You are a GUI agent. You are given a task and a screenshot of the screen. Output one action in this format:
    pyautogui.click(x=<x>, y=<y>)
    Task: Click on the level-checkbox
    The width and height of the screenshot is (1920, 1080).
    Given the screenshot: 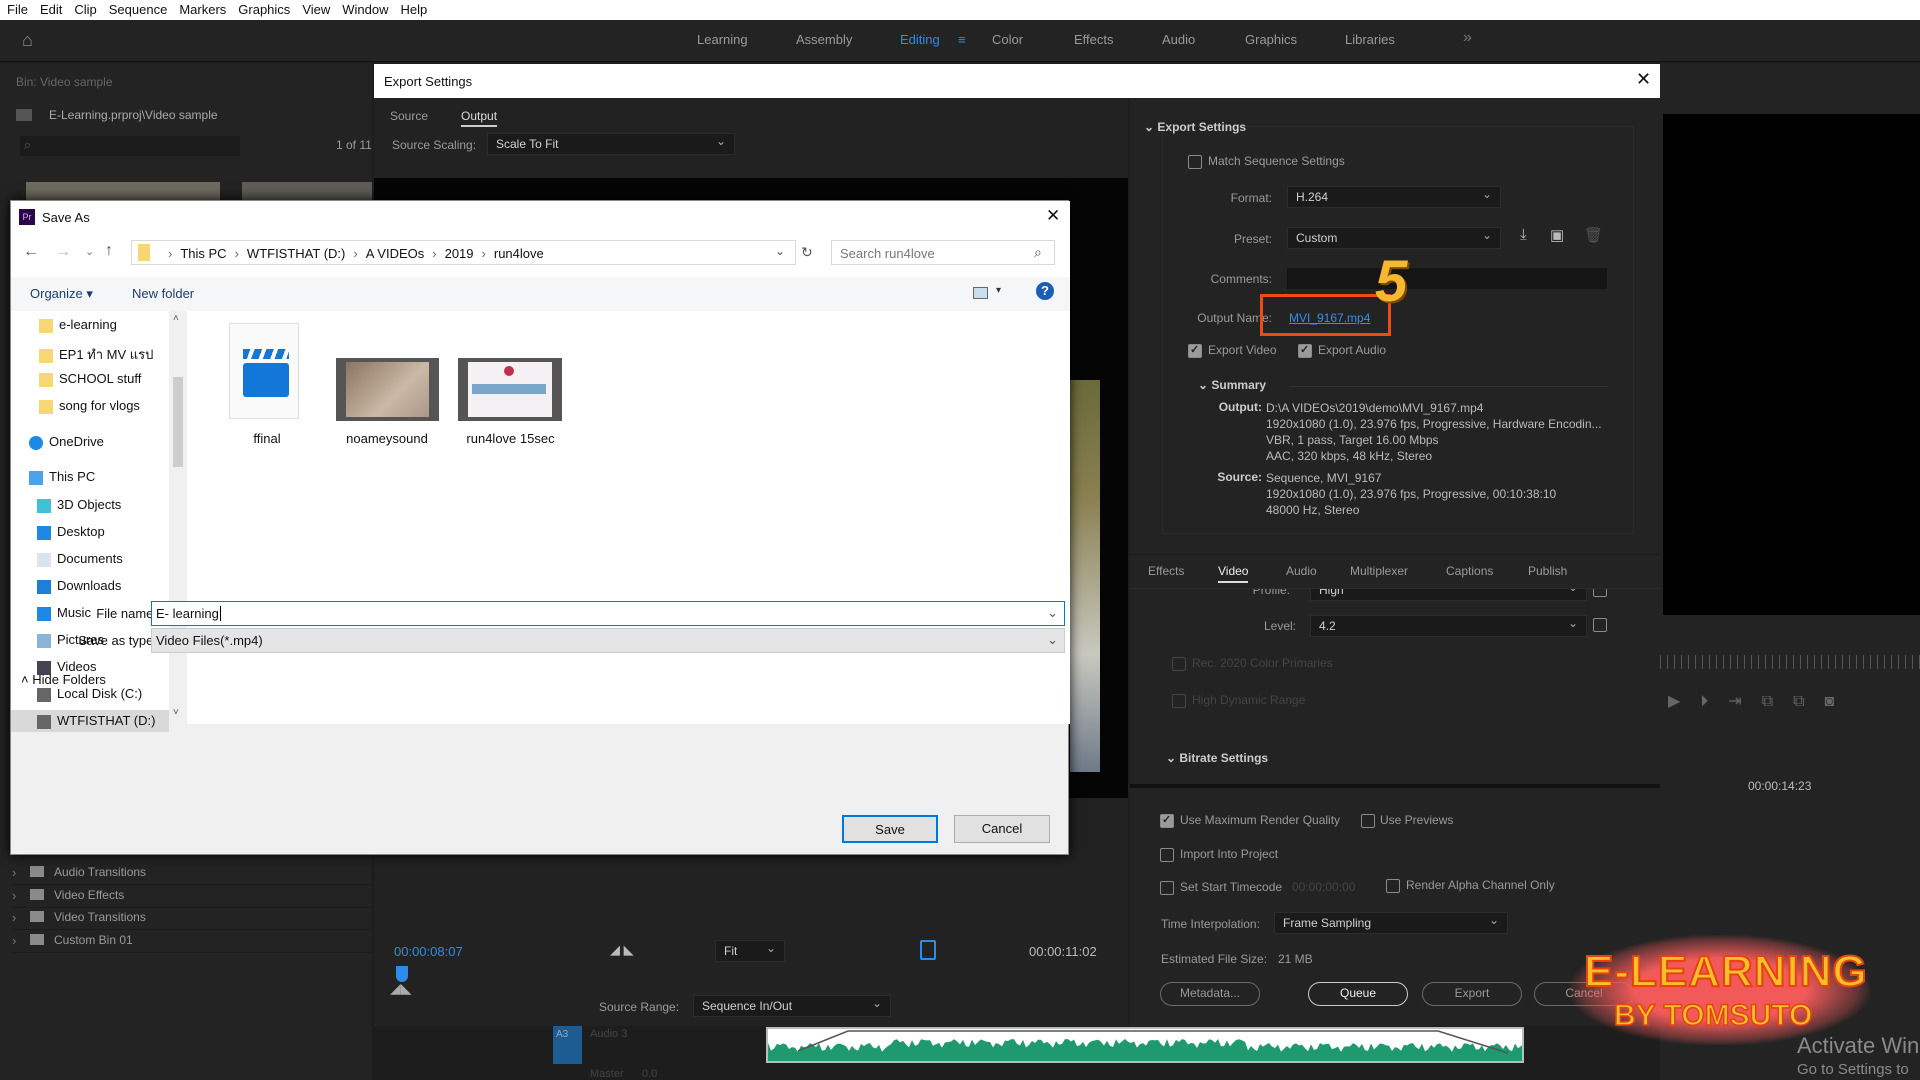 What is the action you would take?
    pyautogui.click(x=1600, y=625)
    